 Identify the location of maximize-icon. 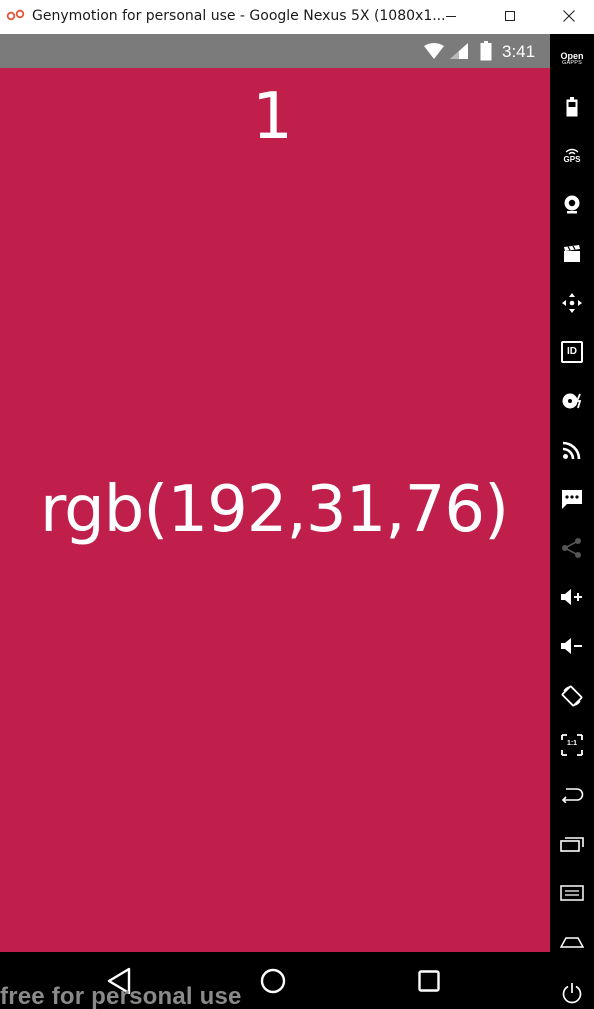
(510, 16).